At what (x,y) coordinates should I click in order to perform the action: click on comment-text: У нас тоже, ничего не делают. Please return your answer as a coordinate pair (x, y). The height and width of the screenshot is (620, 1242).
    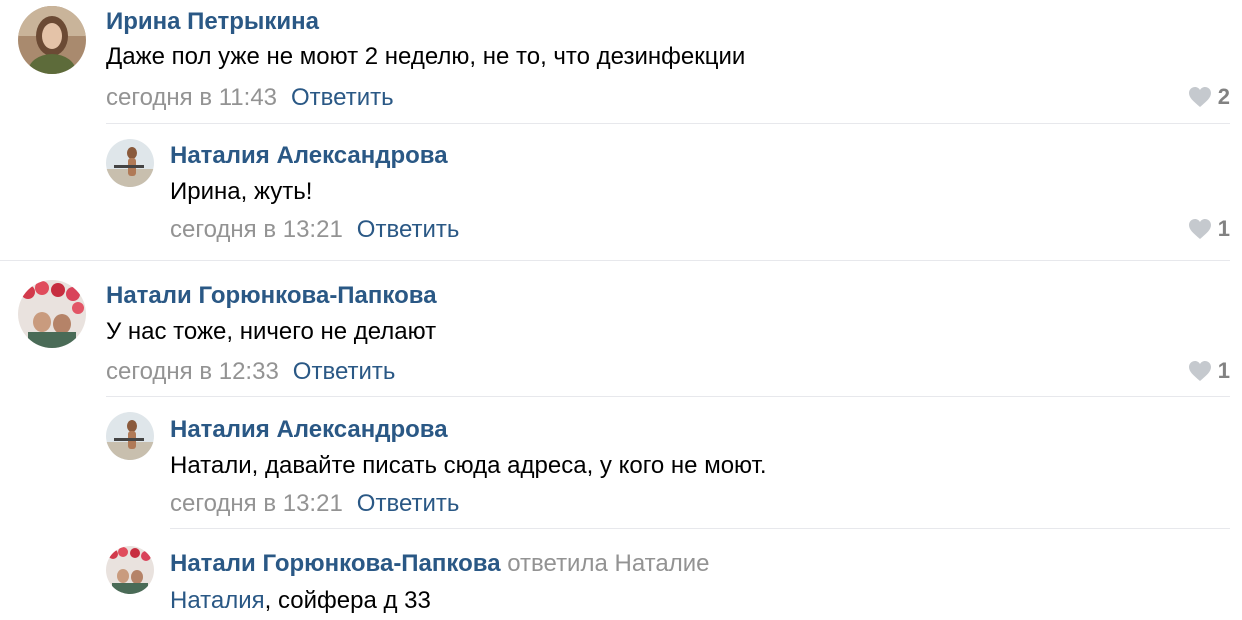
    Looking at the image, I should click on (271, 331).